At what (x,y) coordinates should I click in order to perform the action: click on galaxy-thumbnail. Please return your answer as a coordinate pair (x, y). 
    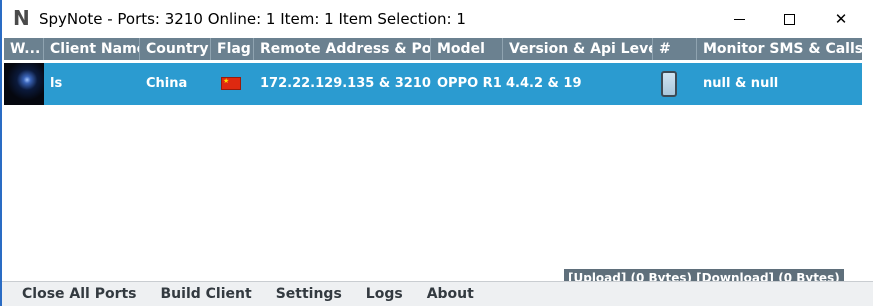
    Looking at the image, I should click on (24, 84).